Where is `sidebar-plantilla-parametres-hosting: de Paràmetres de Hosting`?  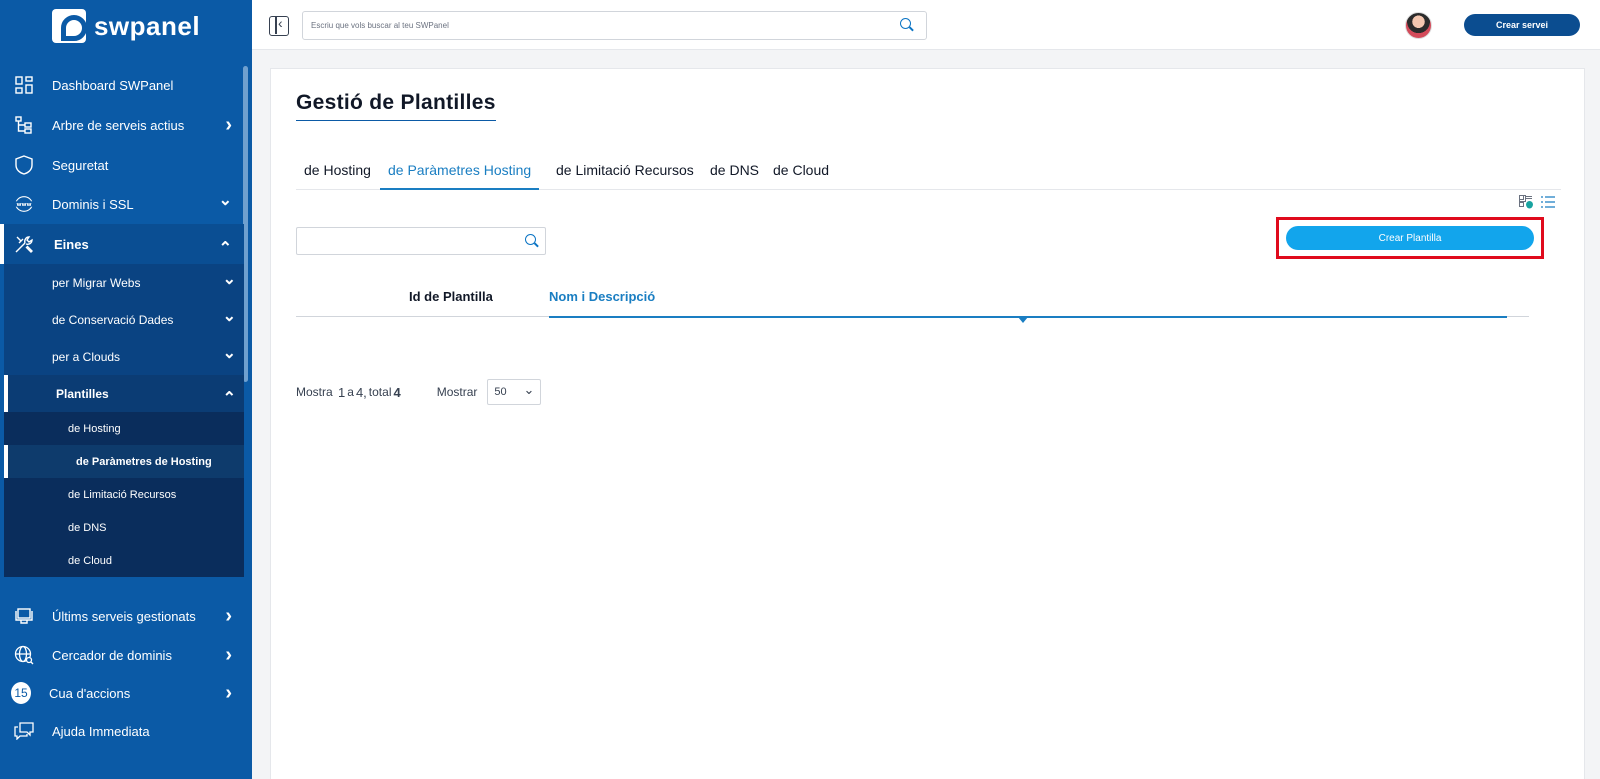
sidebar-plantilla-parametres-hosting: de Paràmetres de Hosting is located at coordinates (124, 461).